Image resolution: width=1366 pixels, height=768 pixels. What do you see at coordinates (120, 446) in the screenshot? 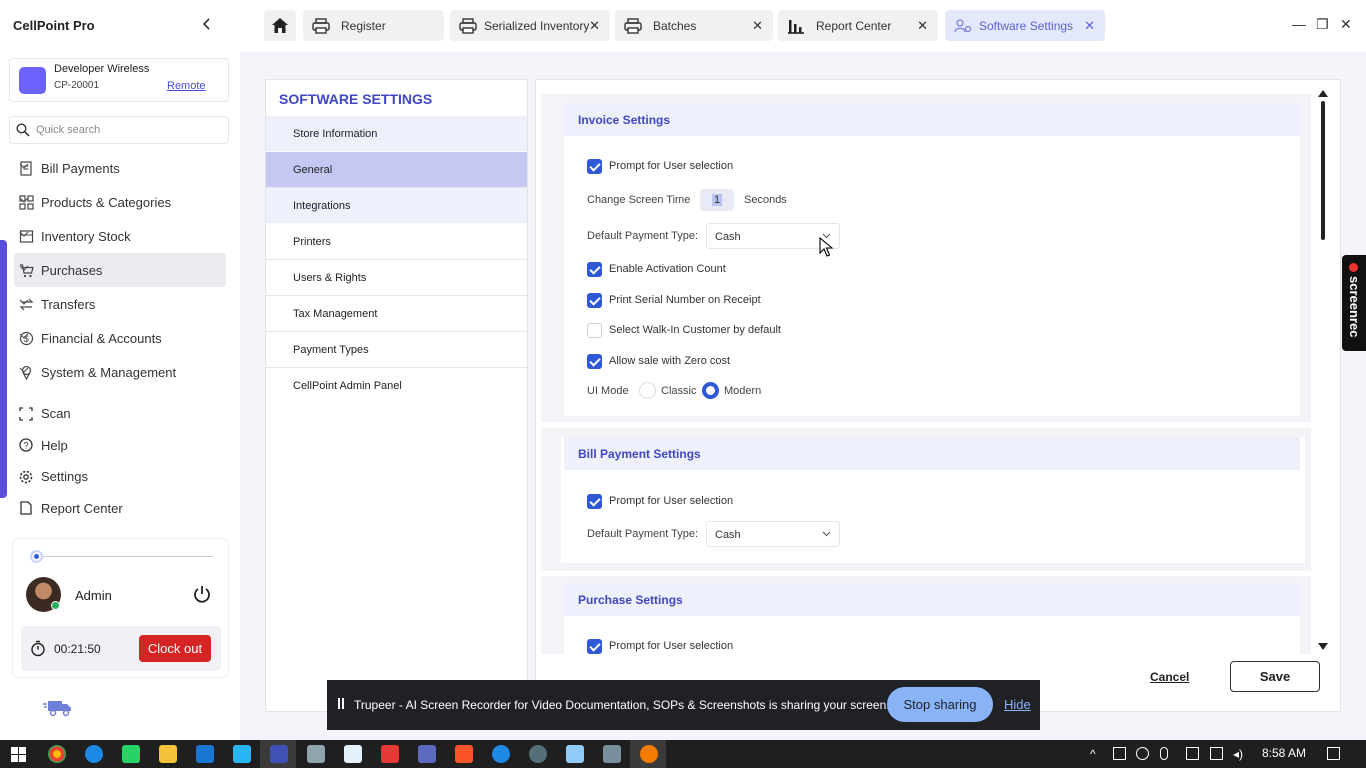
I see `sidebar-item-help: ? Help` at bounding box center [120, 446].